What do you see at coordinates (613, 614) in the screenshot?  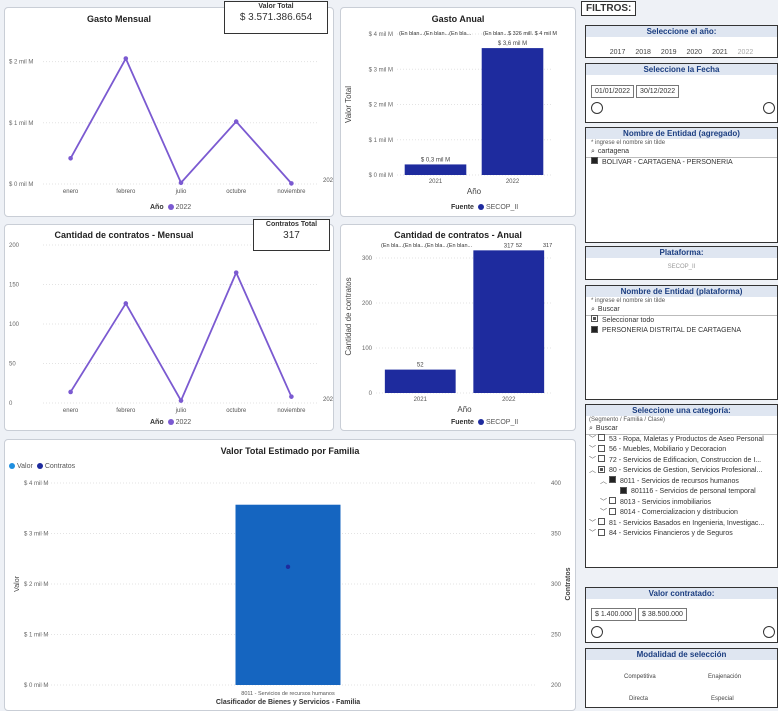 I see `min-value-input: $ 1.400.000` at bounding box center [613, 614].